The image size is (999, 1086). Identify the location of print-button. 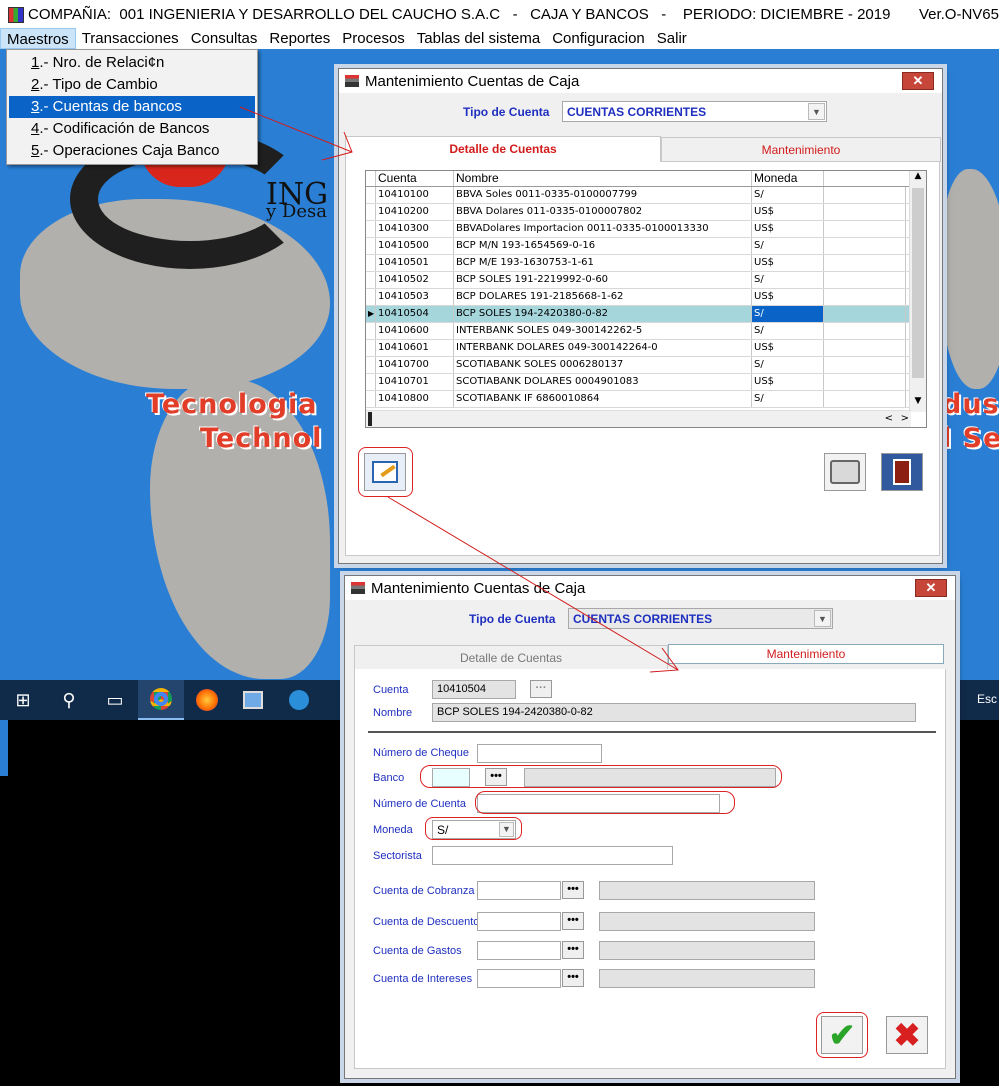
(845, 472).